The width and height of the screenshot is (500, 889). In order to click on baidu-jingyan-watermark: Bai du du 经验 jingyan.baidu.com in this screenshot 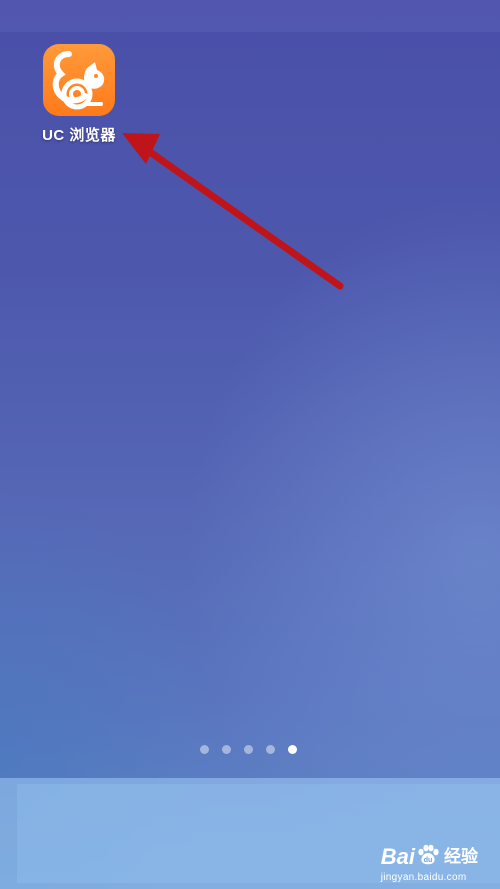, I will do `click(429, 863)`.